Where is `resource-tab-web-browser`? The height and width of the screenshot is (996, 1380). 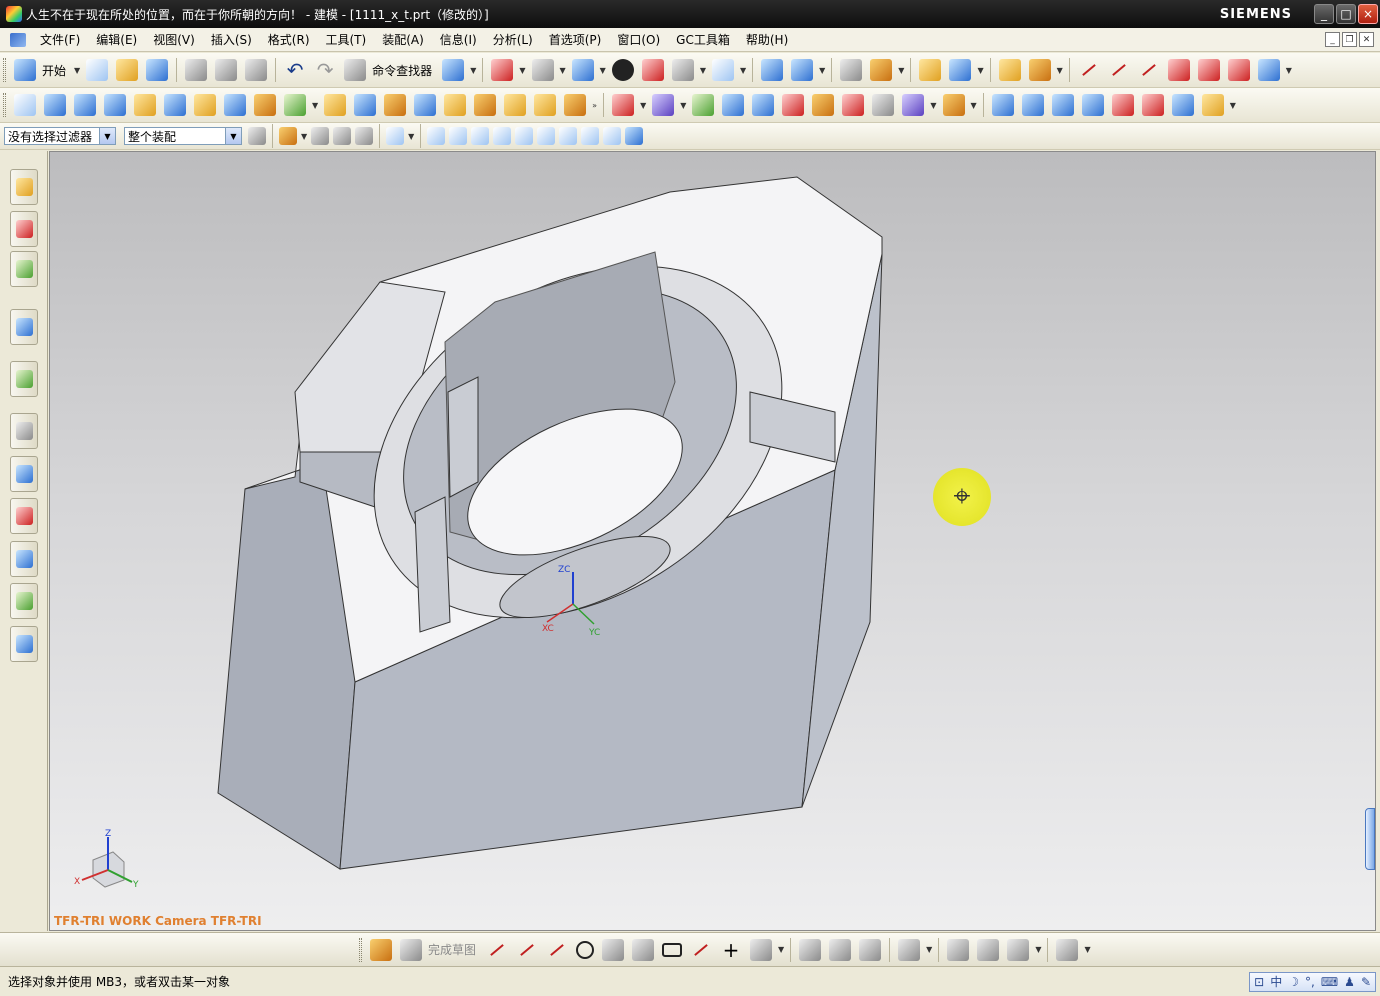
resource-tab-web-browser is located at coordinates (24, 327).